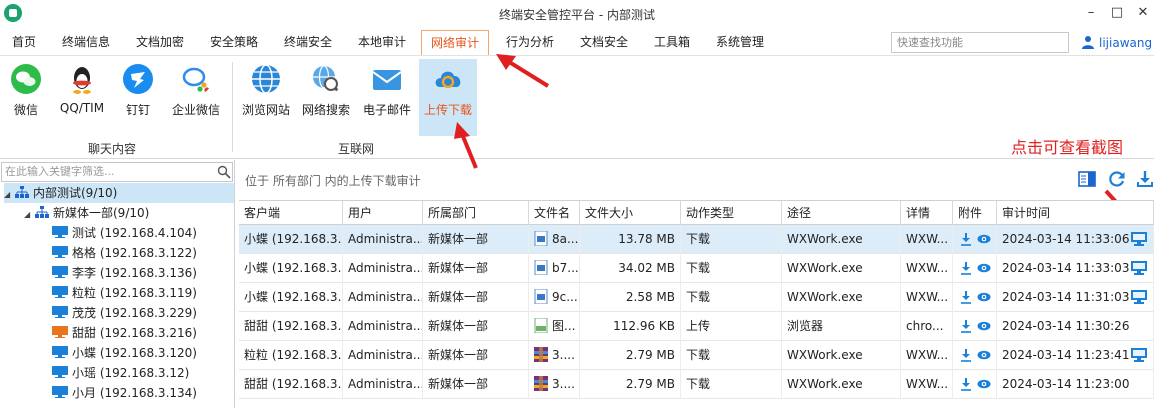 The height and width of the screenshot is (408, 1154). What do you see at coordinates (124, 273) in the screenshot?
I see `tree-computer-item: 李李 (192.168.3.136)` at bounding box center [124, 273].